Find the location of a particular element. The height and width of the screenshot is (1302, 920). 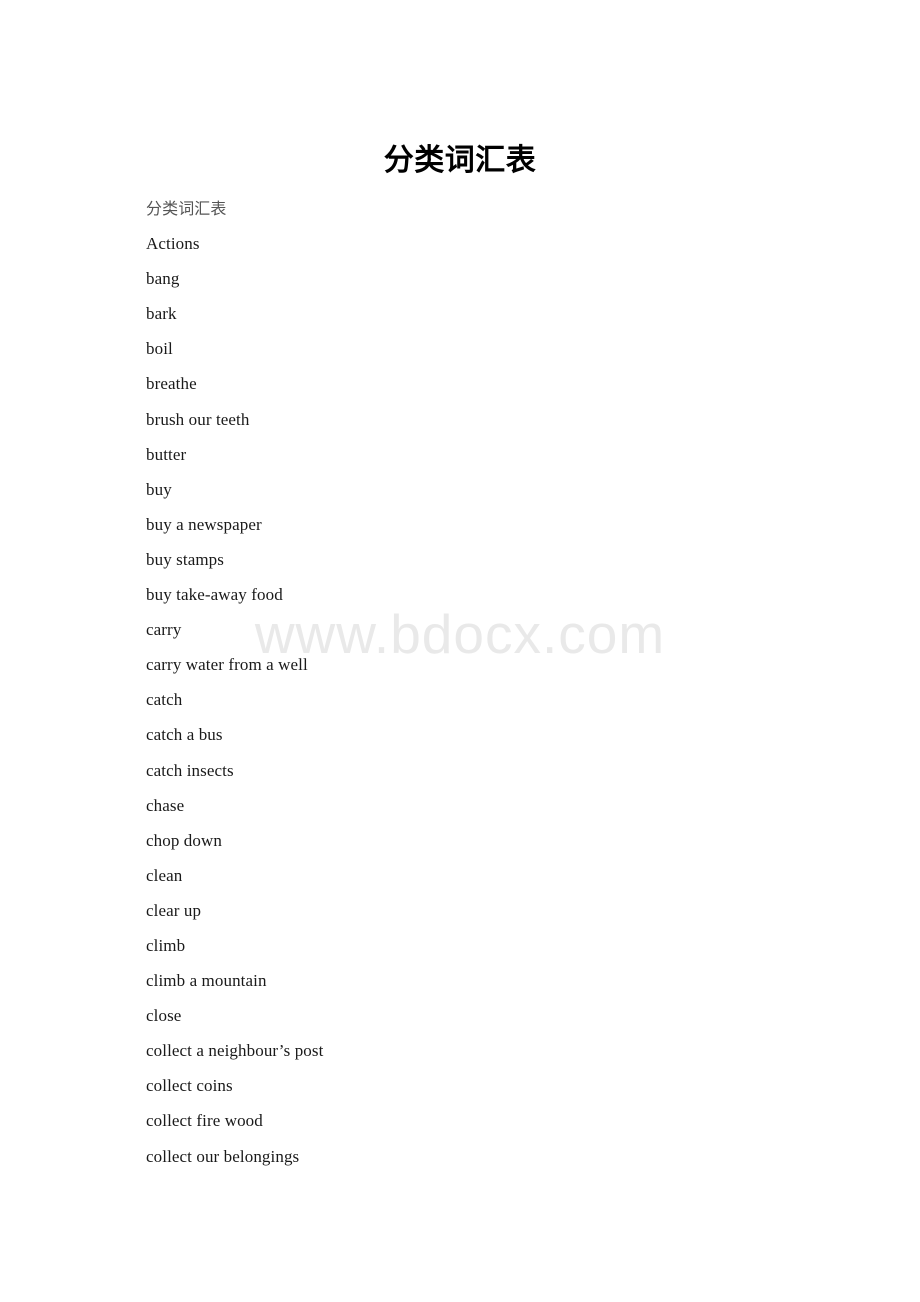

vocabulary-line: chop down is located at coordinates (184, 840).